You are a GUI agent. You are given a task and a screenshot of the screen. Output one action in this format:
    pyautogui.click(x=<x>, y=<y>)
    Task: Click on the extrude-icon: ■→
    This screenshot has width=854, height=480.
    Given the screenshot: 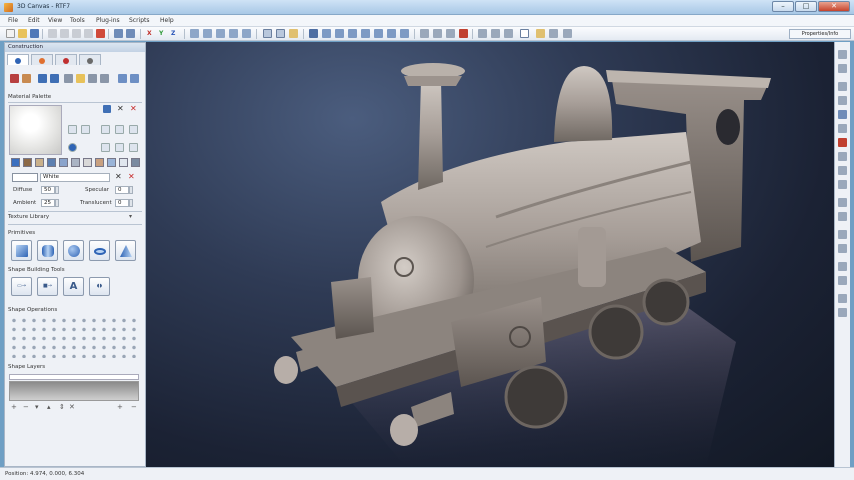 What is the action you would take?
    pyautogui.click(x=47, y=286)
    